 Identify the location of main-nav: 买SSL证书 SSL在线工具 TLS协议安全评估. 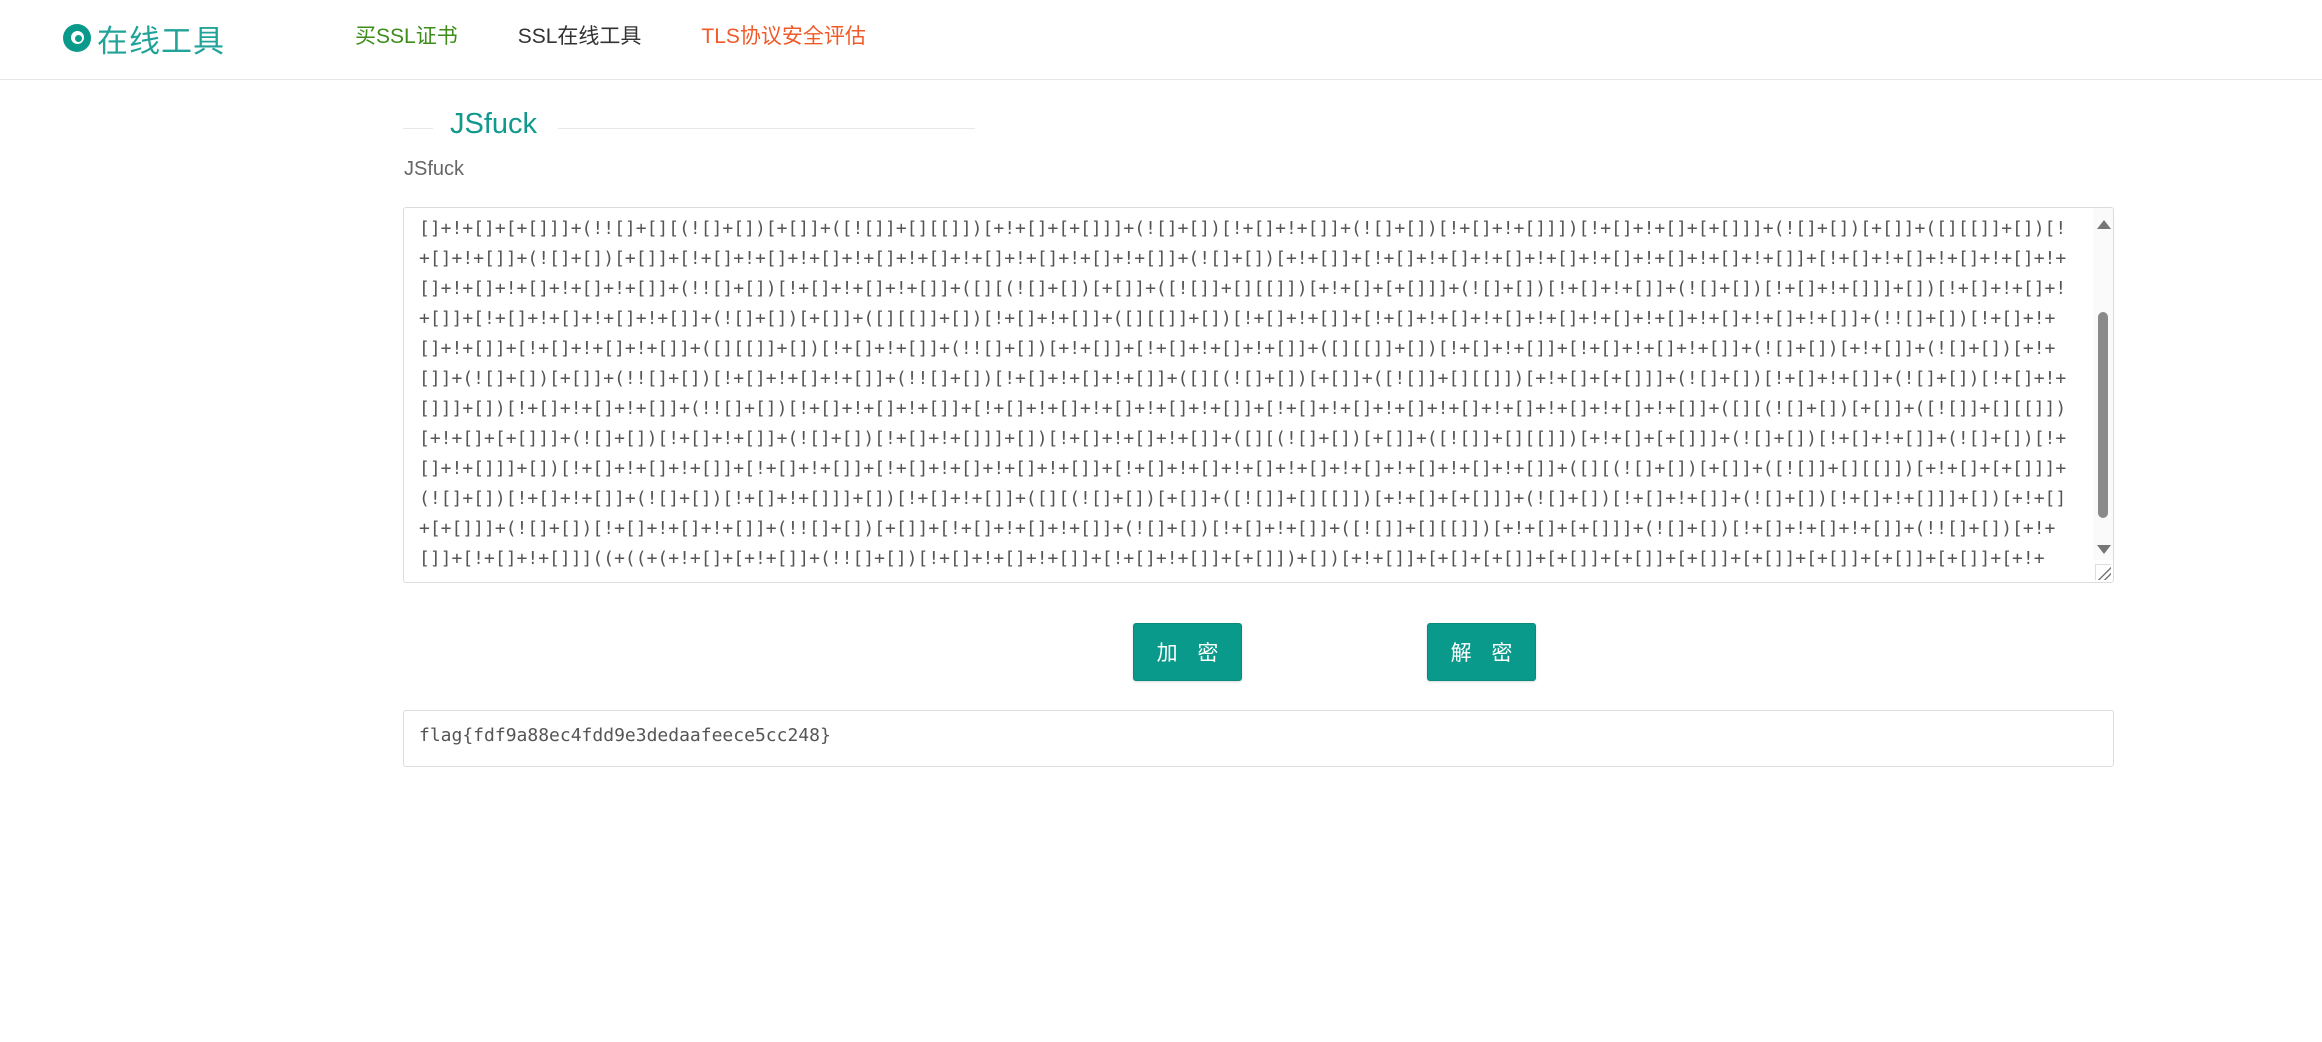
(640, 35).